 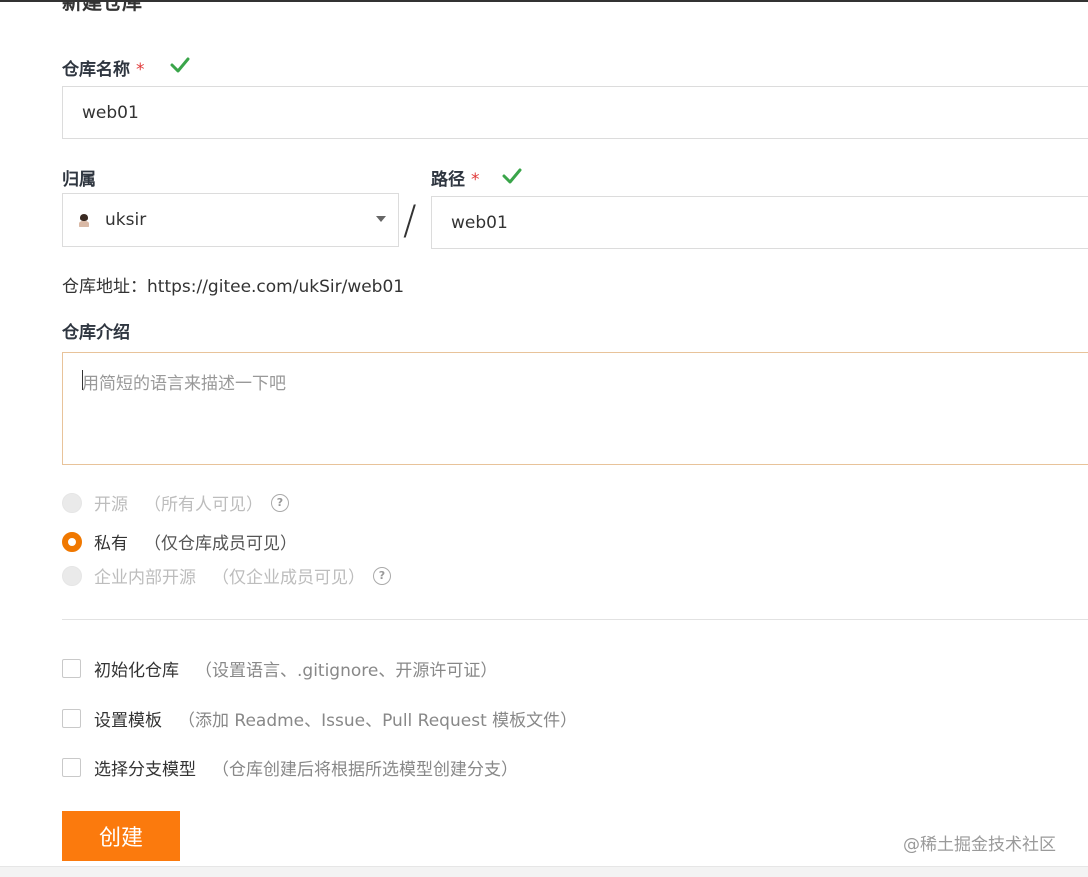 I want to click on visibility-public-label: 开源, so click(x=111, y=505).